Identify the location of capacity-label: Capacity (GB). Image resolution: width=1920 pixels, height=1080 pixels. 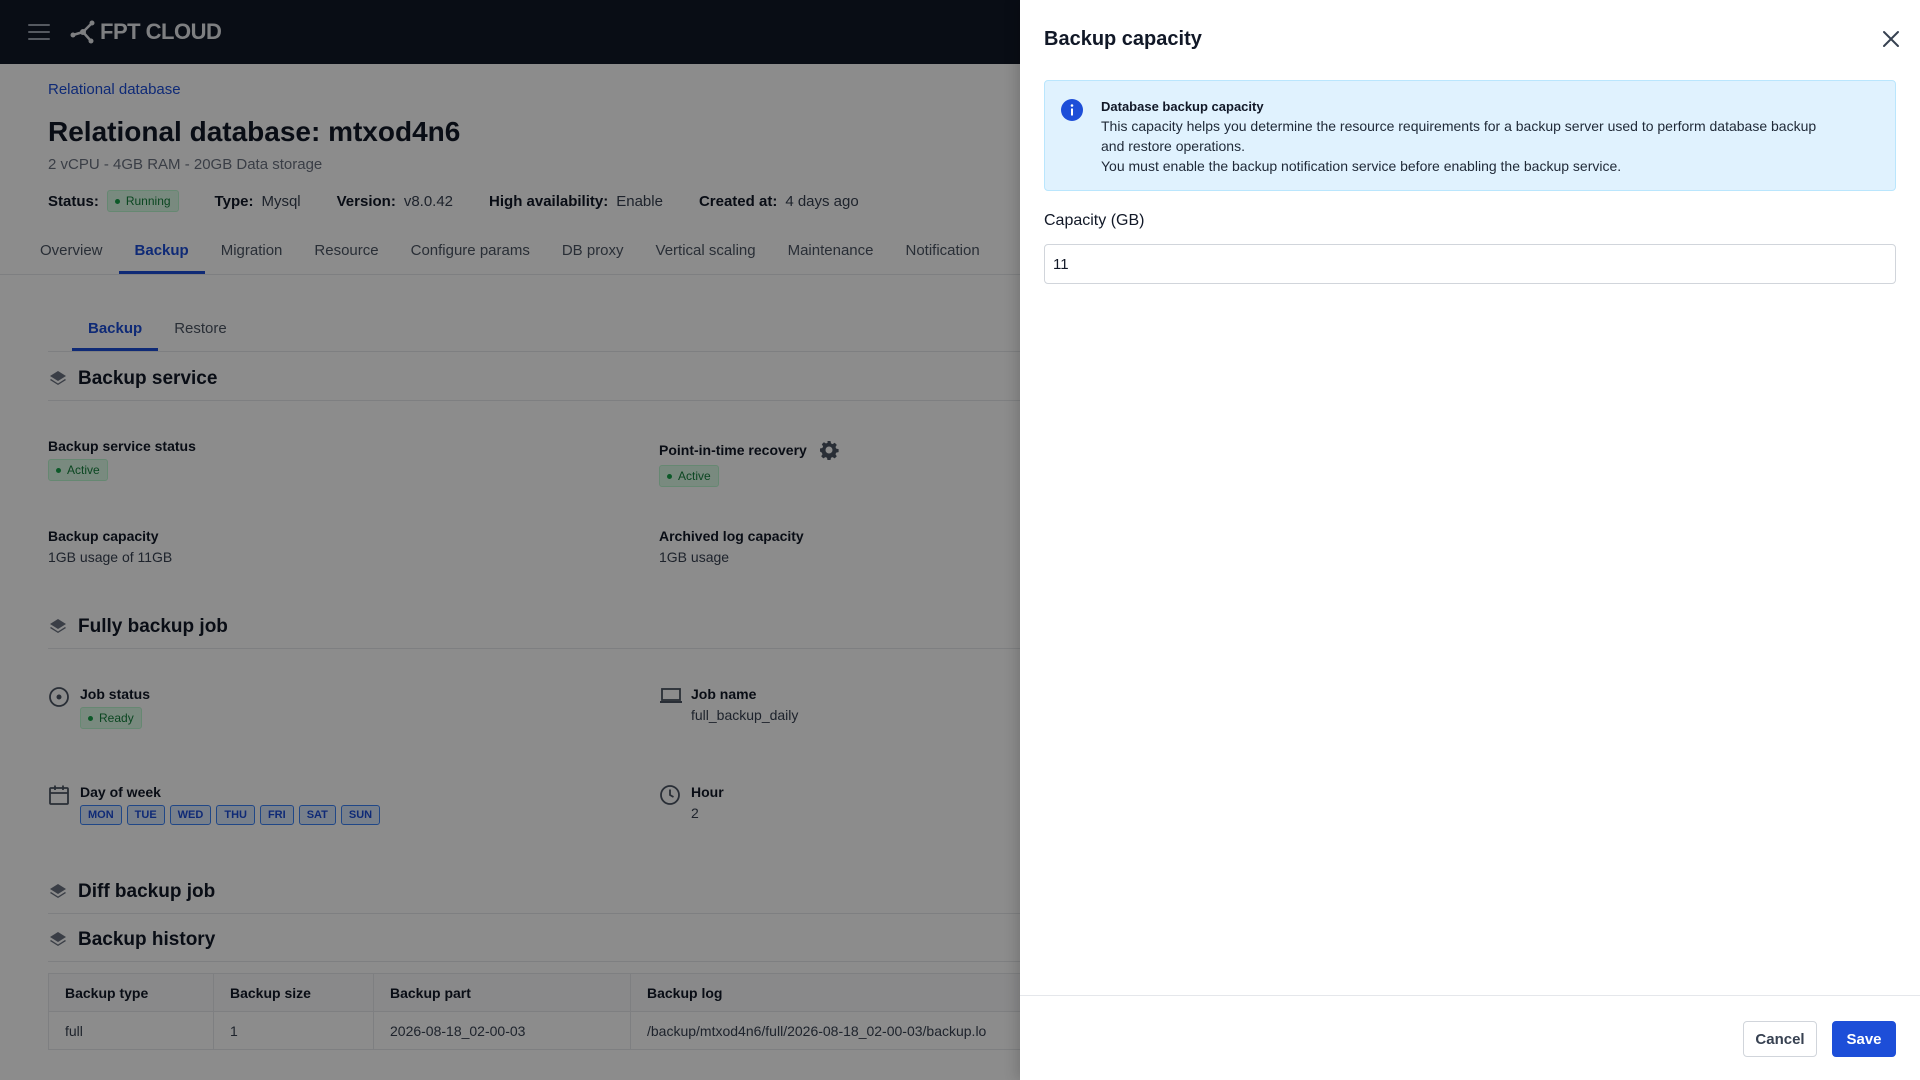
(1094, 220).